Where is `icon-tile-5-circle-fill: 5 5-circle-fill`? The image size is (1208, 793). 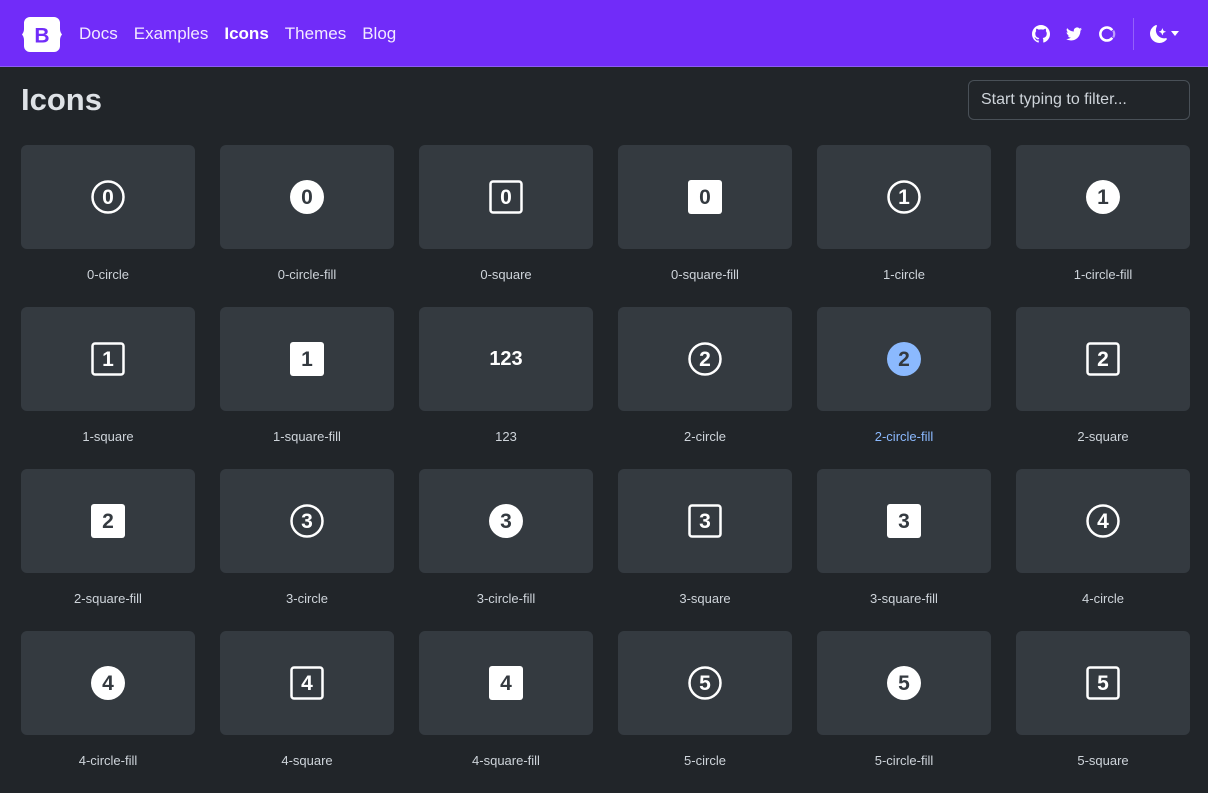 icon-tile-5-circle-fill: 5 5-circle-fill is located at coordinates (904, 712).